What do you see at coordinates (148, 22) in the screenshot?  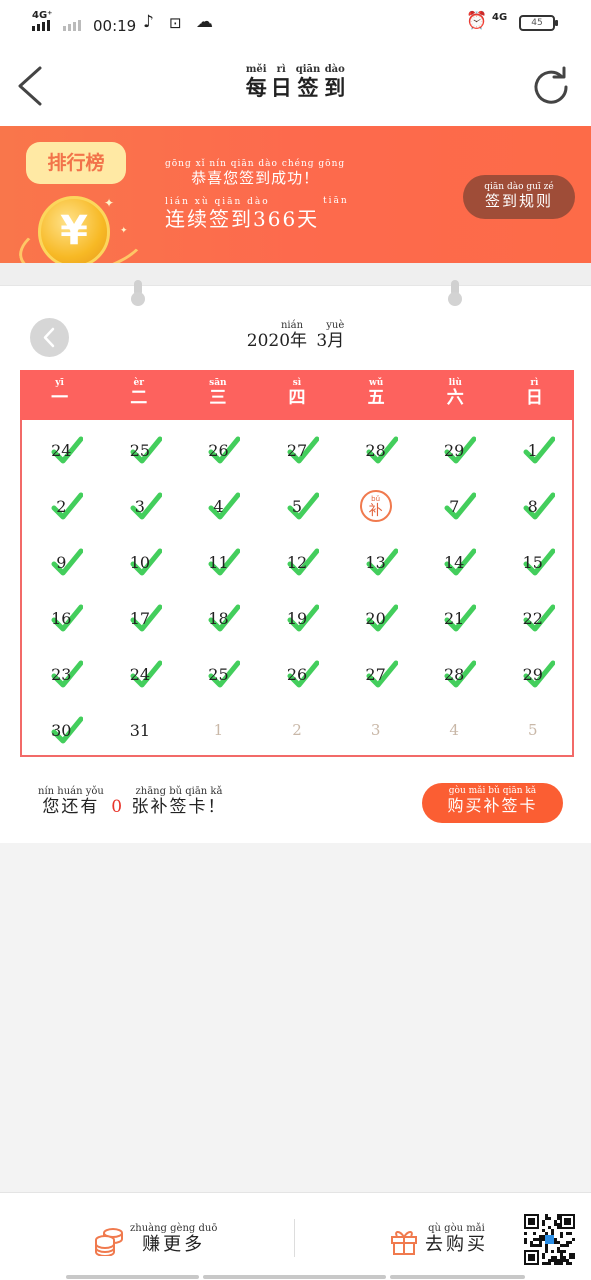 I see `tiktok-icon: ♪` at bounding box center [148, 22].